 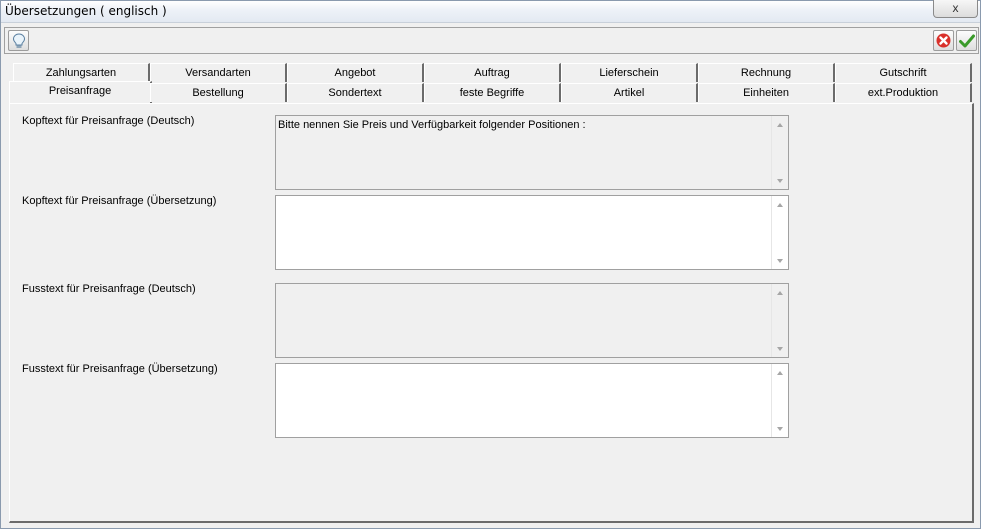 What do you see at coordinates (491, 40) in the screenshot?
I see `toolbar` at bounding box center [491, 40].